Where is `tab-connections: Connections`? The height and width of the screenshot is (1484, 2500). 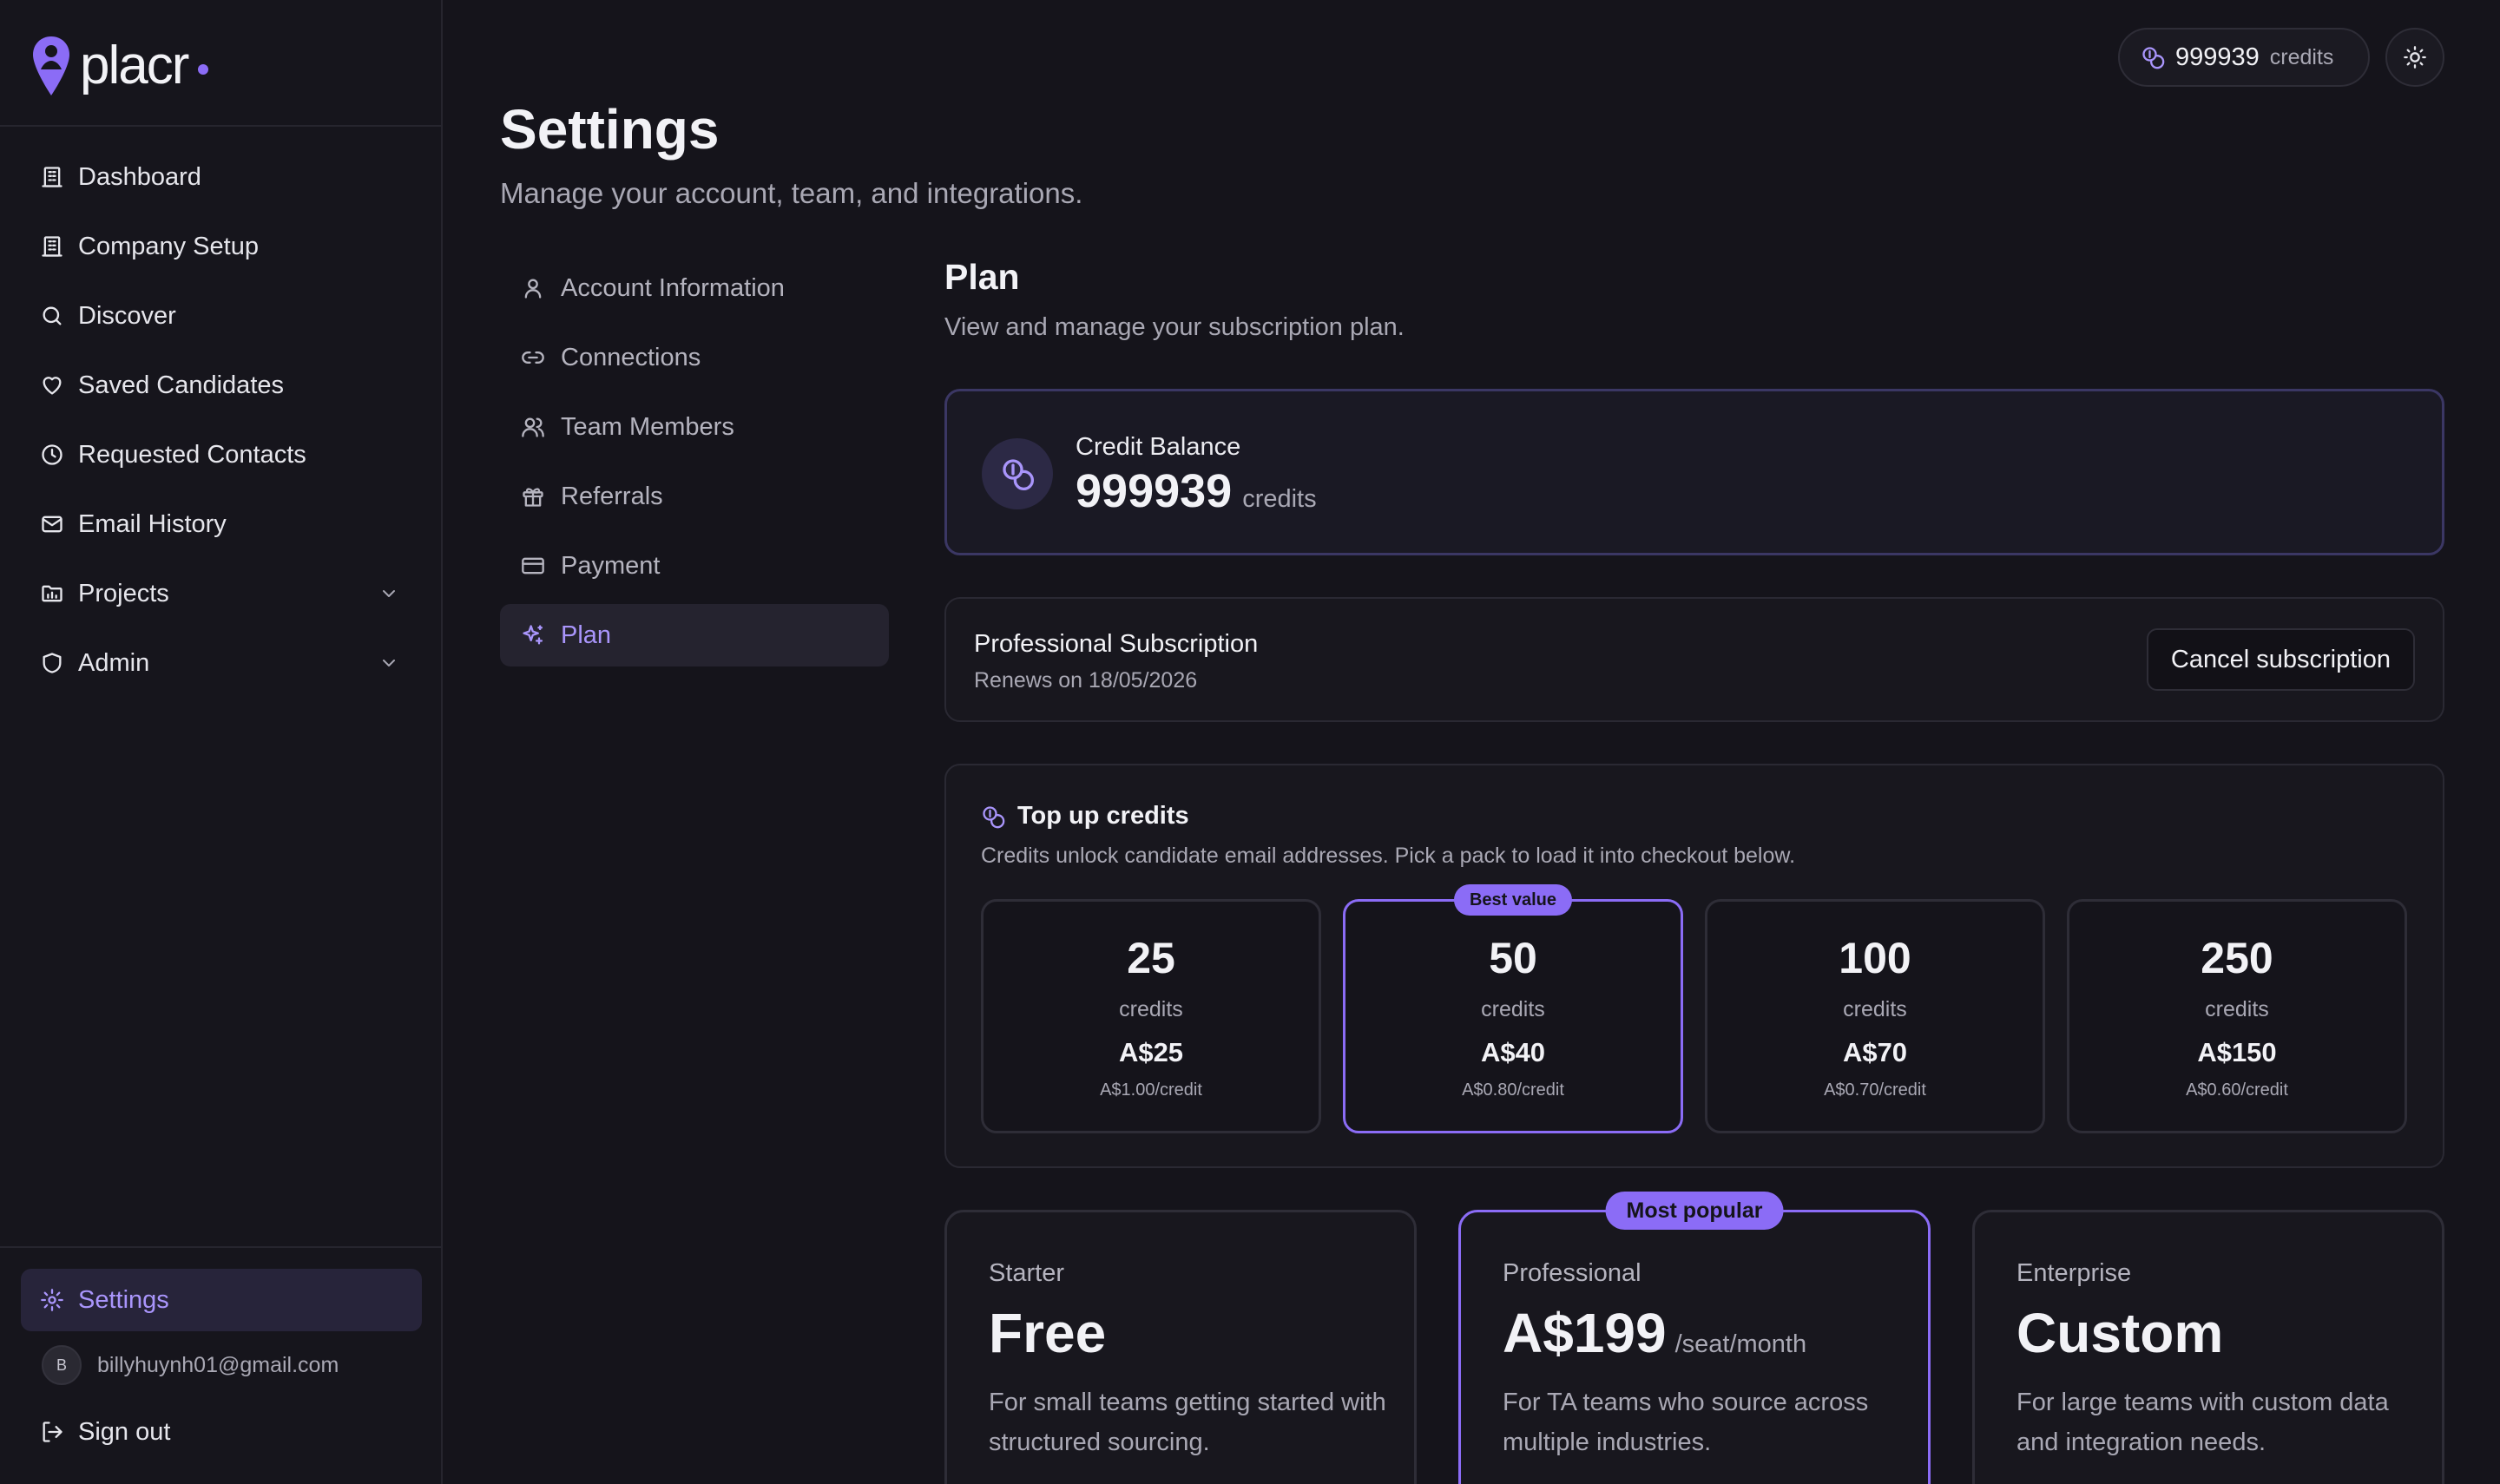 tab-connections: Connections is located at coordinates (694, 357).